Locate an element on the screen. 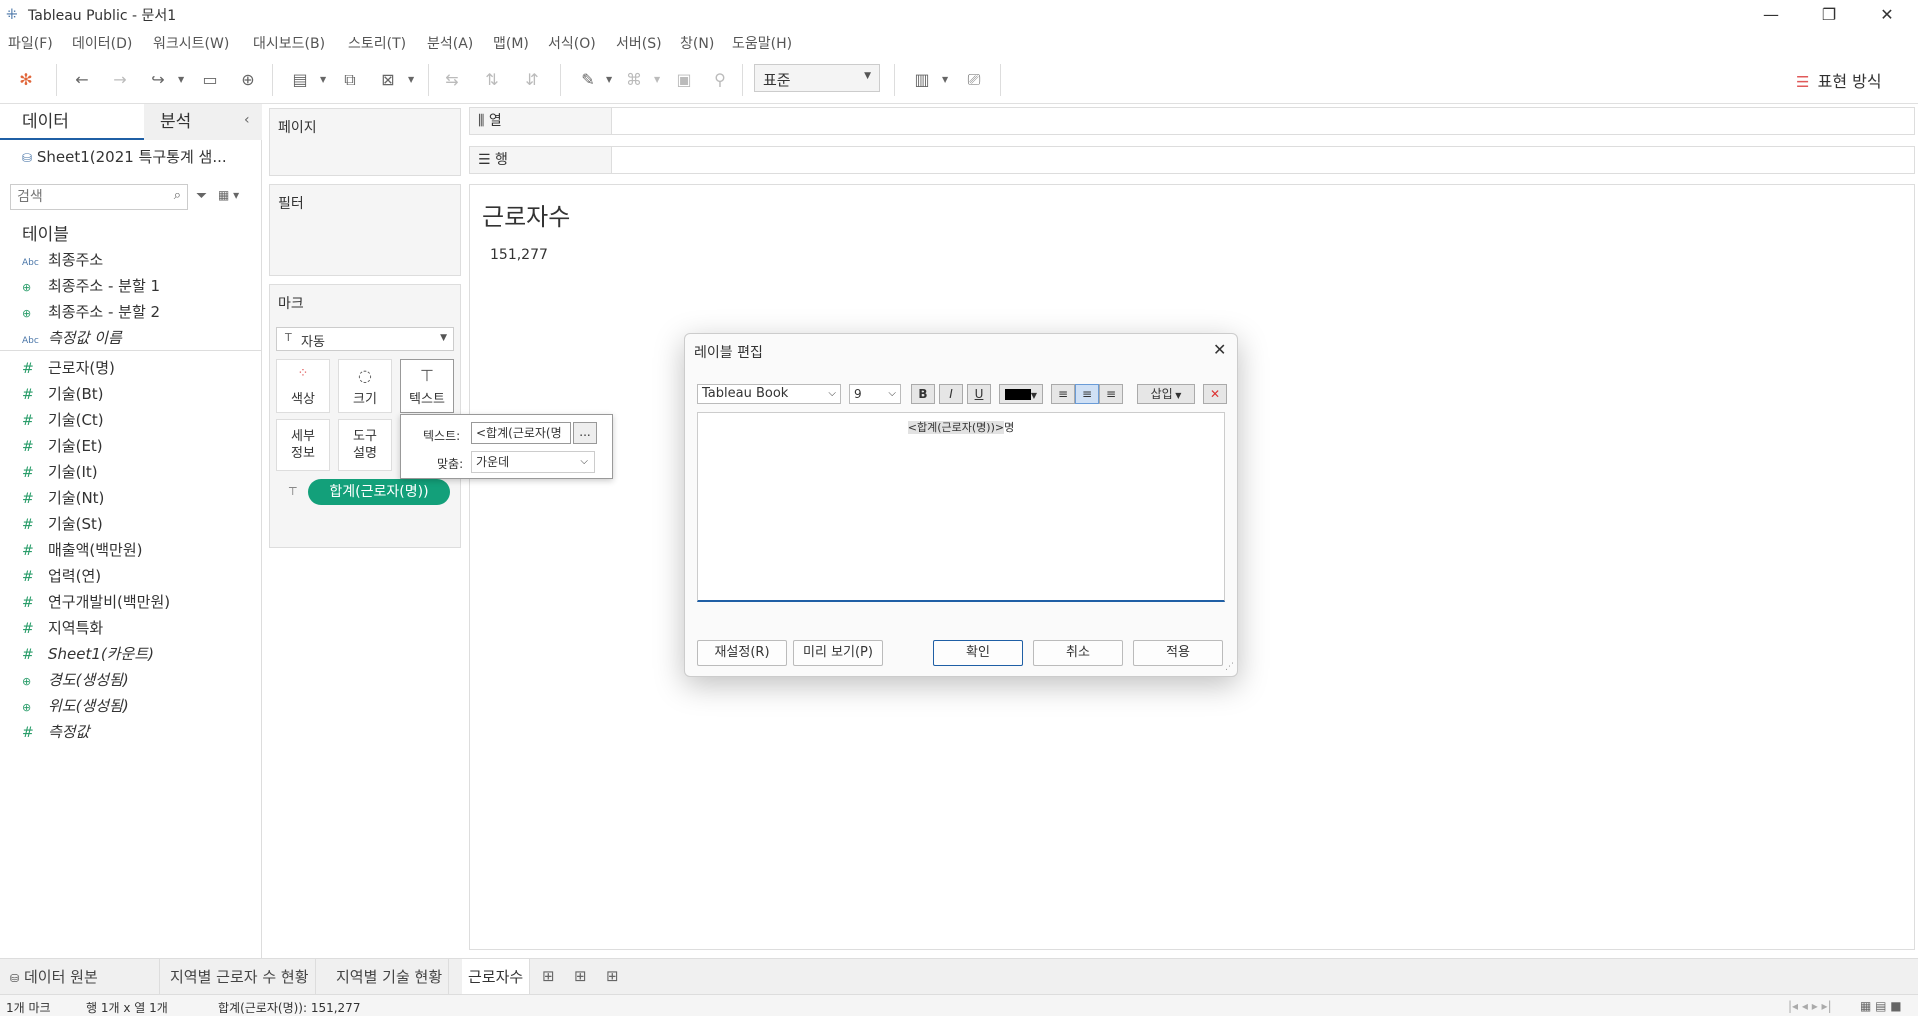 This screenshot has height=1016, width=1918. resize-grip-icon: ⋰ is located at coordinates (1229, 667).